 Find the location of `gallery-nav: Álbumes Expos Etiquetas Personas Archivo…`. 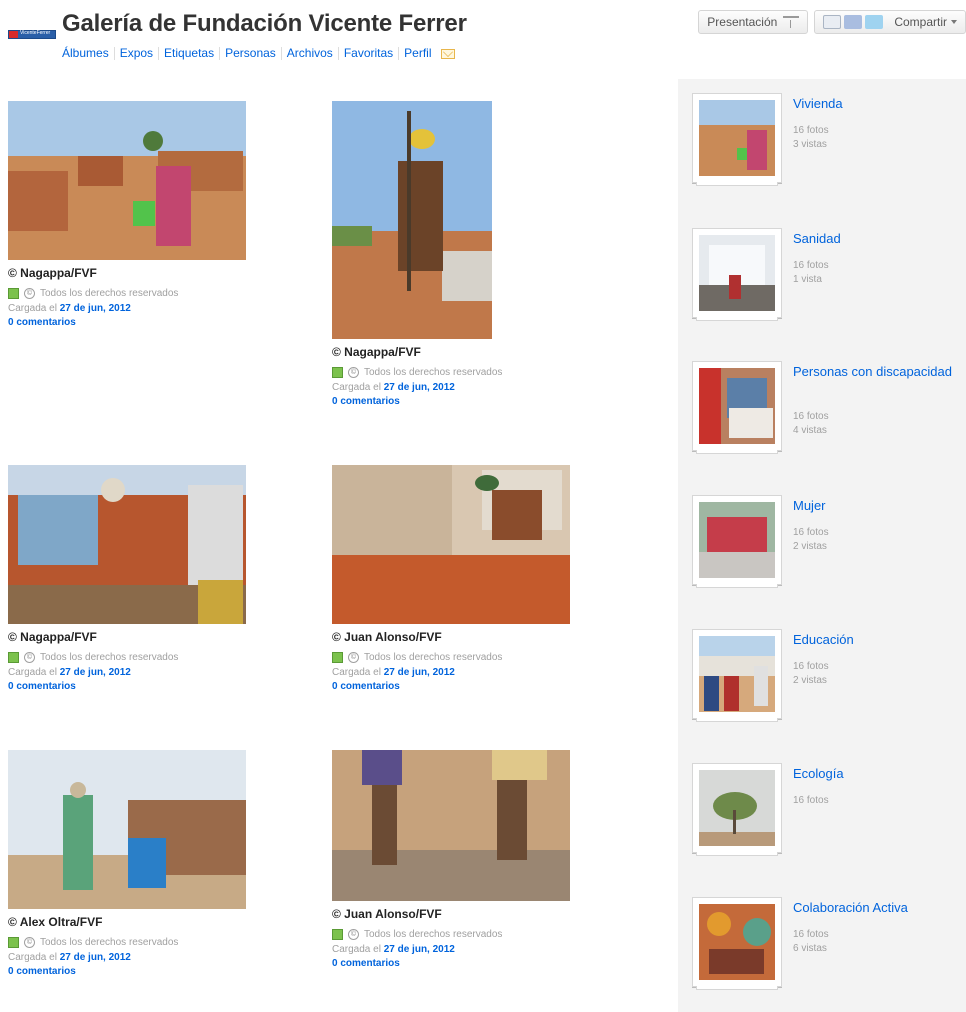

gallery-nav: Álbumes Expos Etiquetas Personas Archivo… is located at coordinates (258, 53).